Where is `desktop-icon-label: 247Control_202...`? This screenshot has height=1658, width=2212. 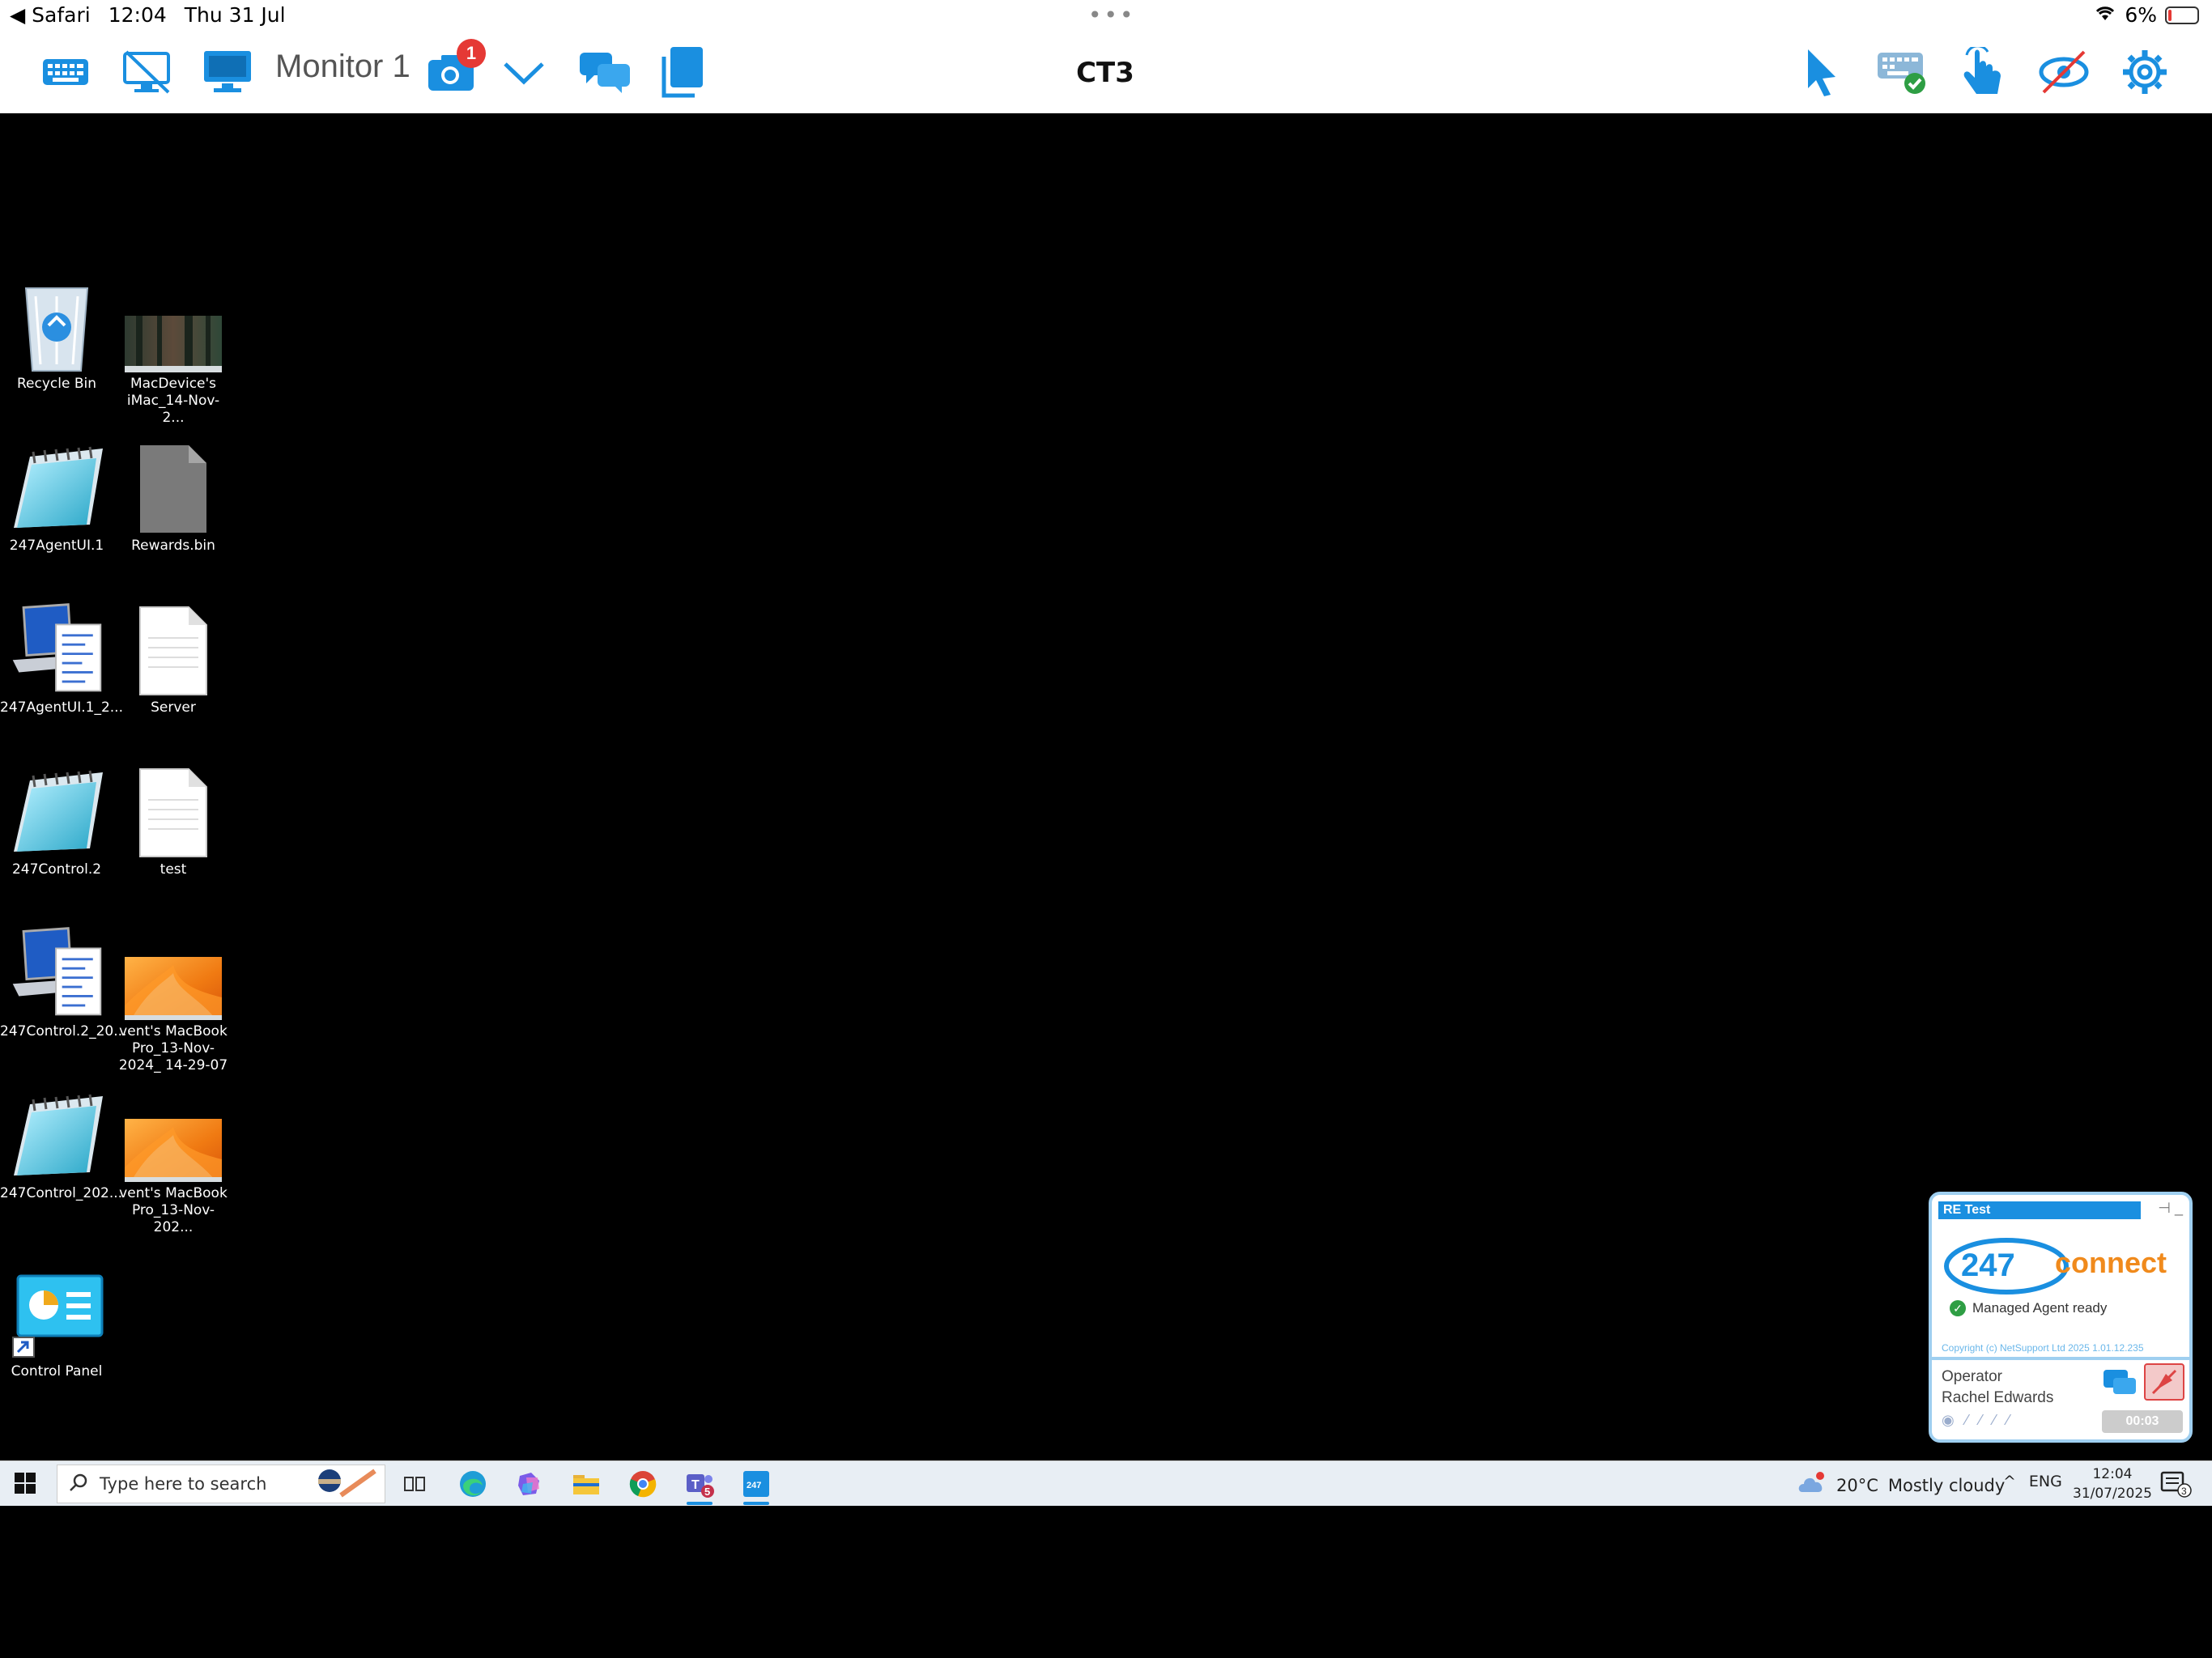
desktop-icon-label: 247Control_202... is located at coordinates (62, 1193).